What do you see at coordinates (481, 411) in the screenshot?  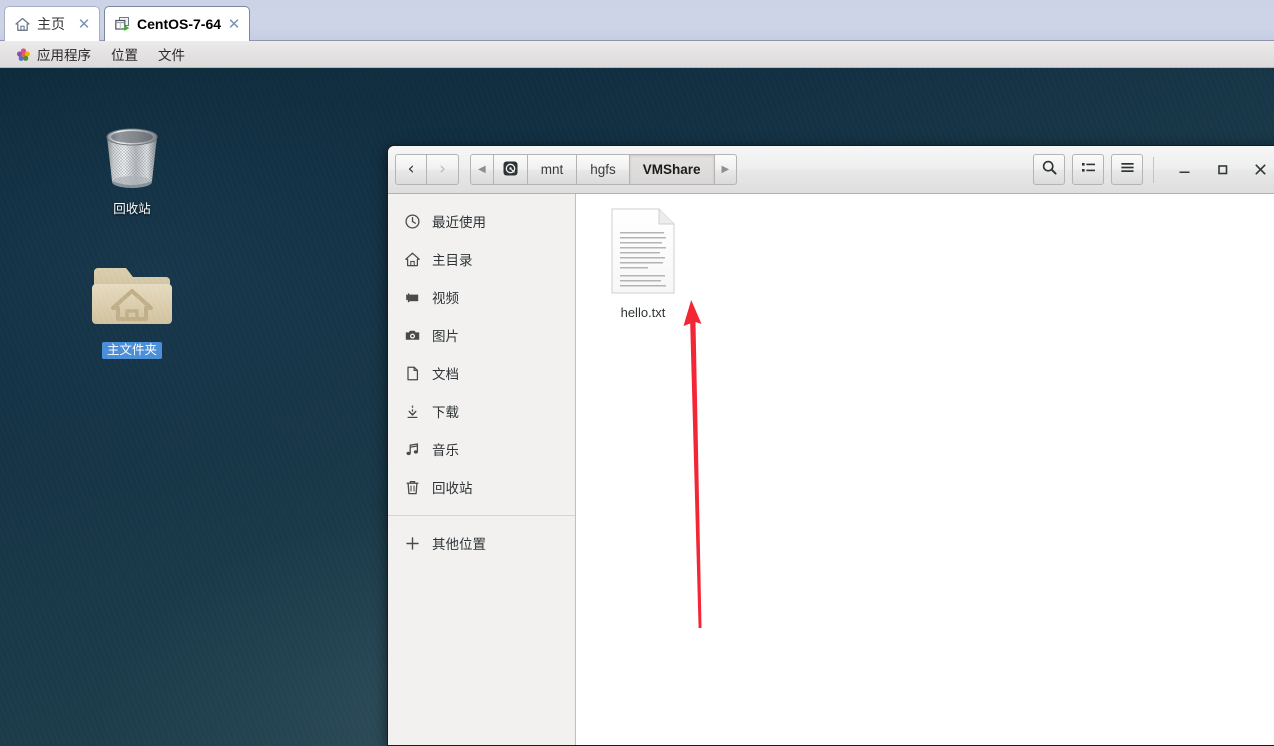 I see `sidebar-item-downloads: 下载` at bounding box center [481, 411].